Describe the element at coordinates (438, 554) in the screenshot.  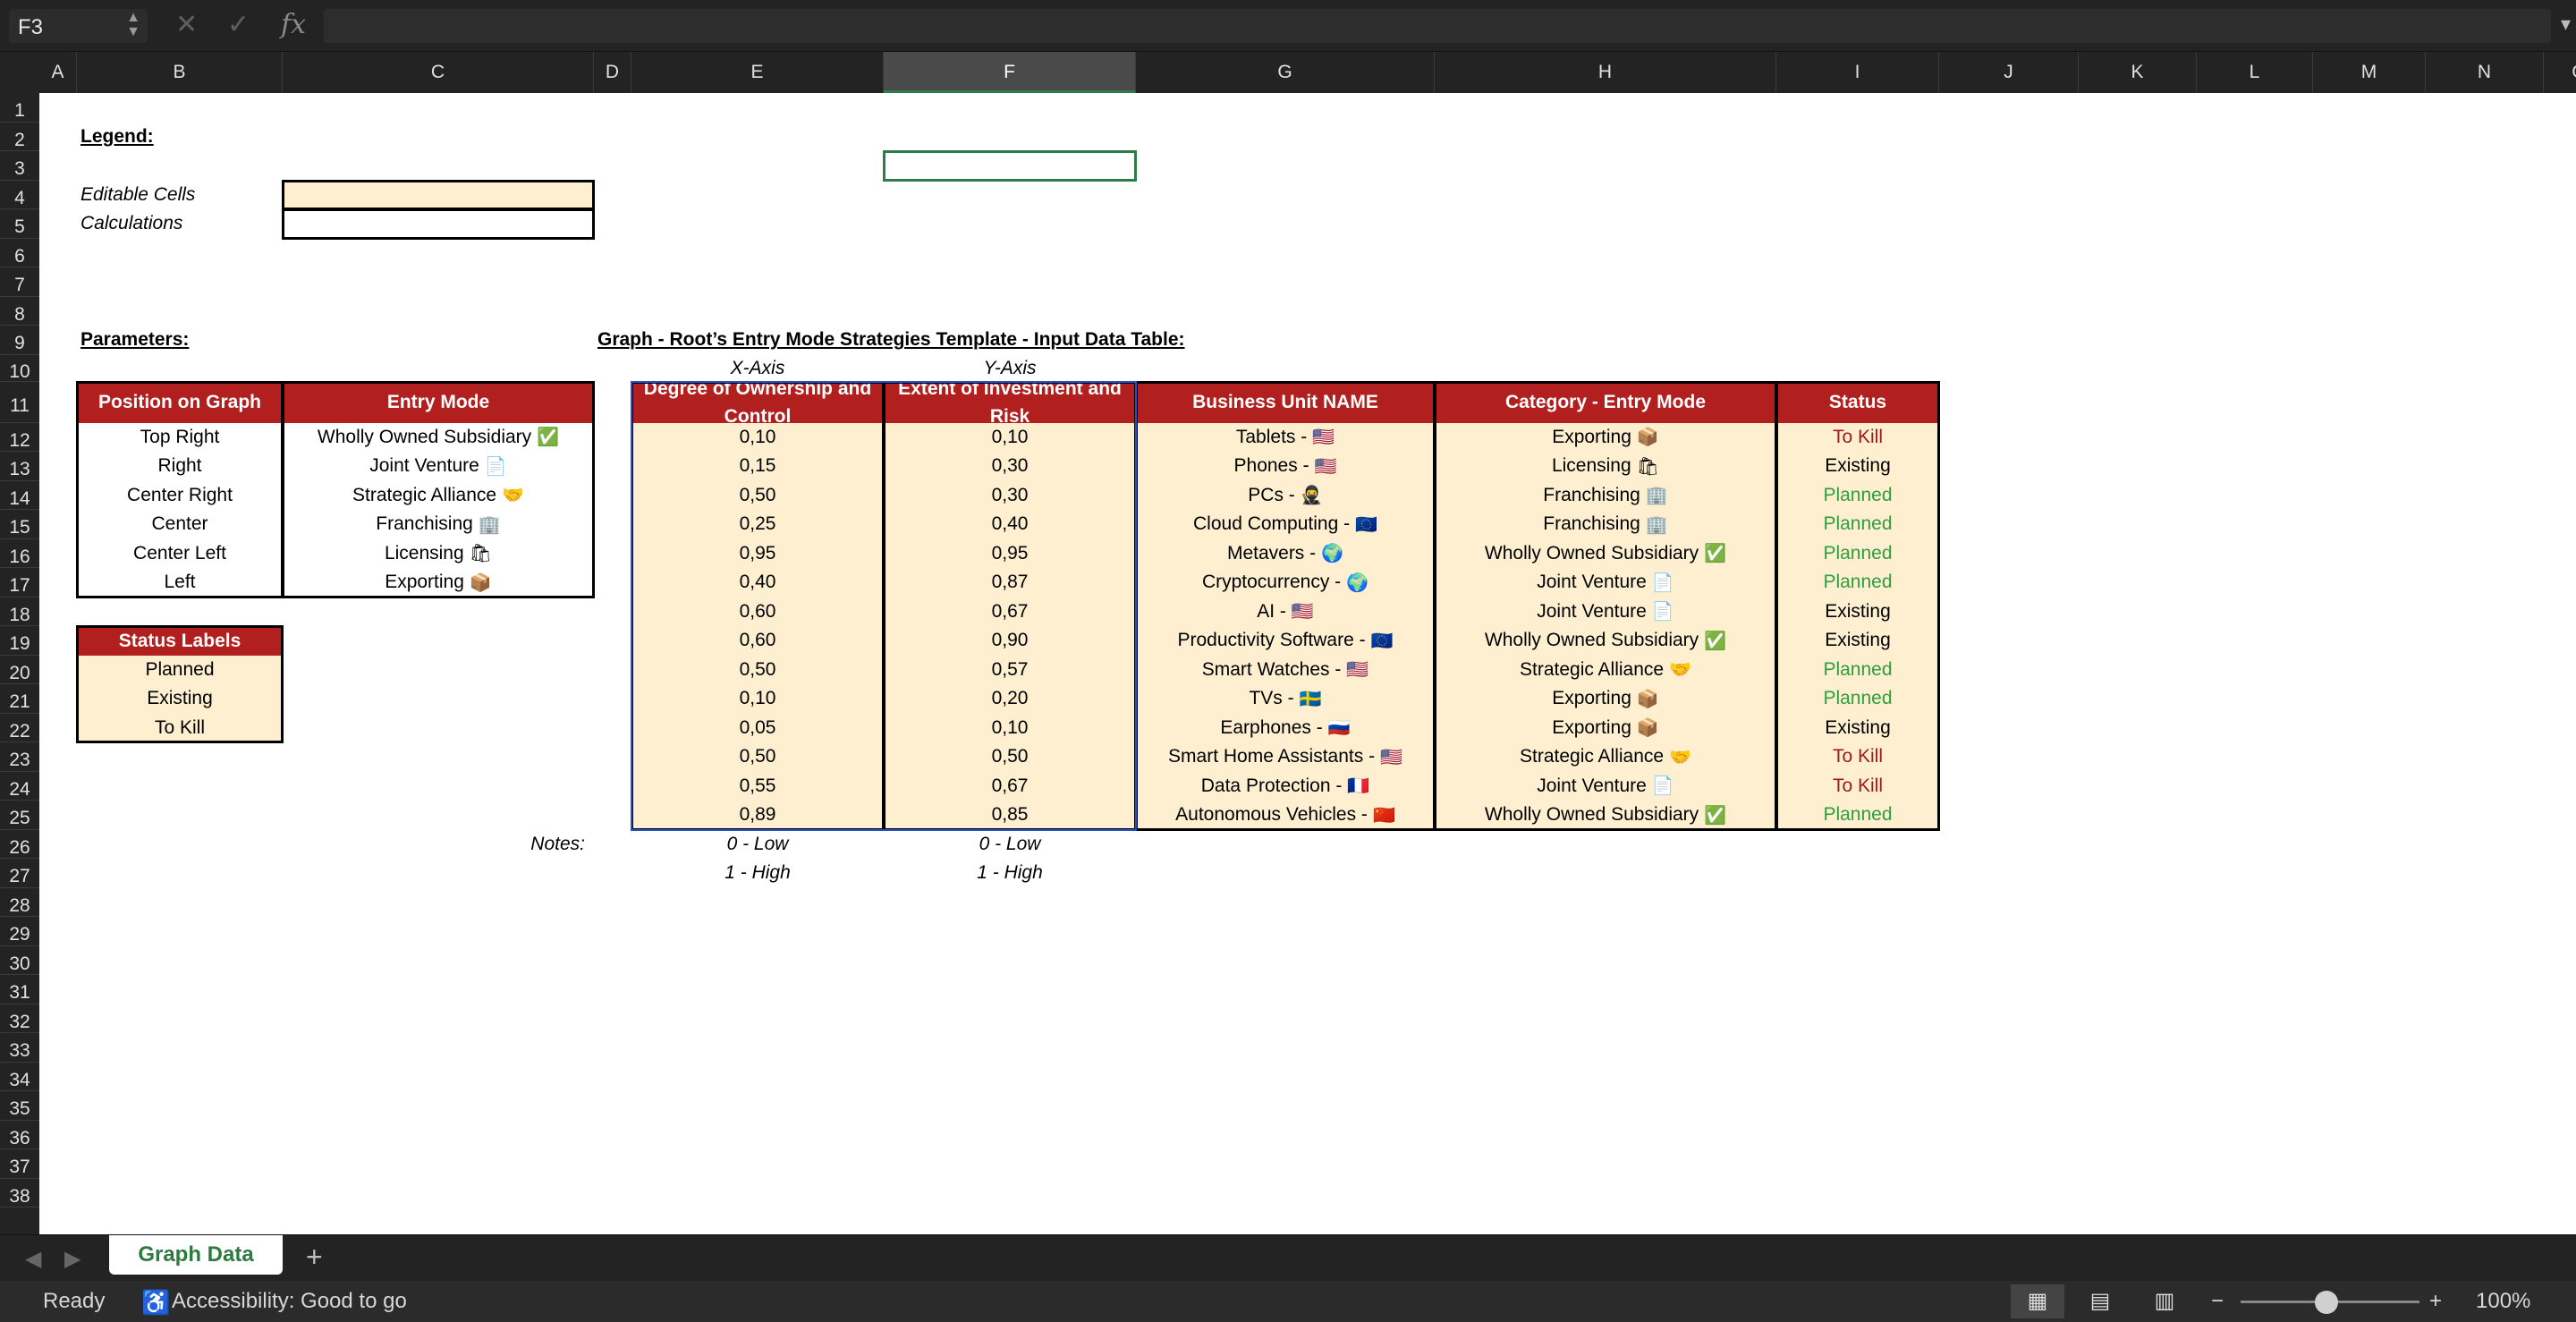
I see `param-entry-mode-5: Licensing 🛍` at that location.